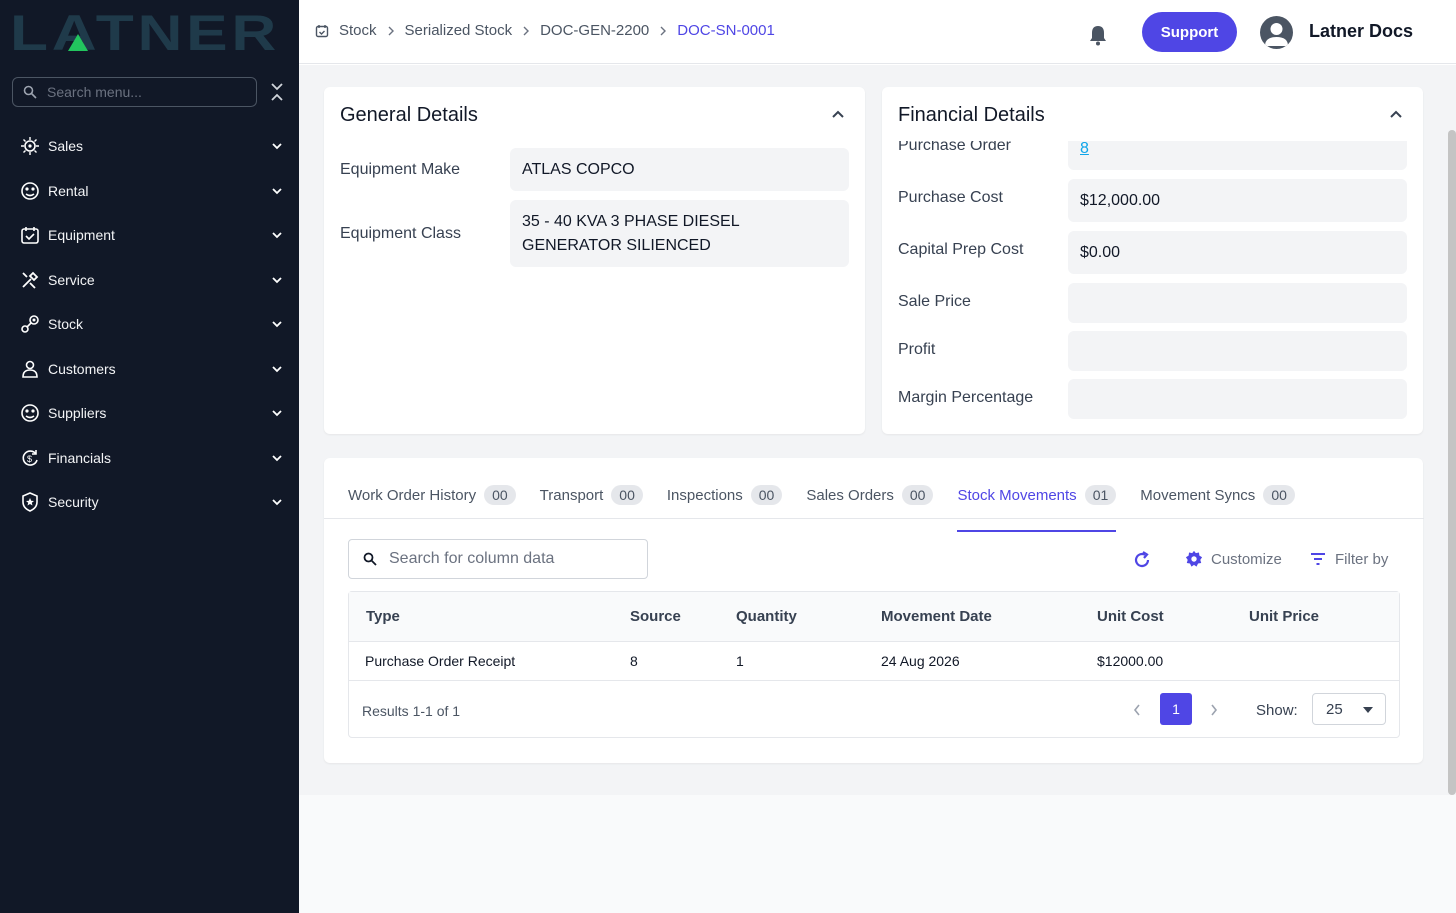  I want to click on filter-button: Filter by, so click(1348, 559).